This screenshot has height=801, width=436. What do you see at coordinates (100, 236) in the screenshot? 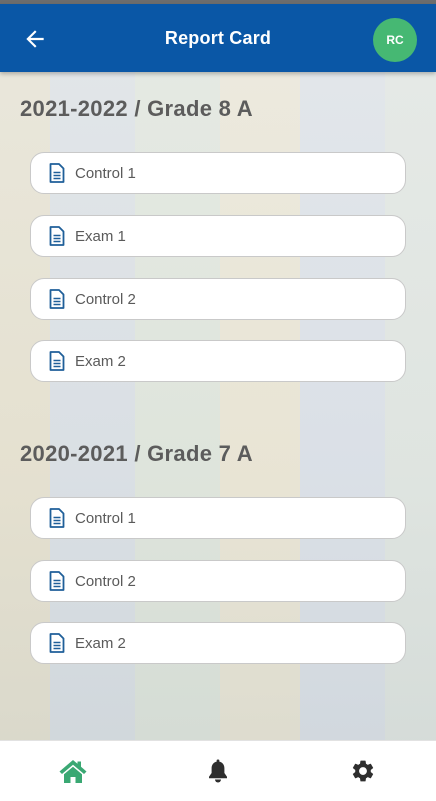
I see `report-item-label: Exam 1` at bounding box center [100, 236].